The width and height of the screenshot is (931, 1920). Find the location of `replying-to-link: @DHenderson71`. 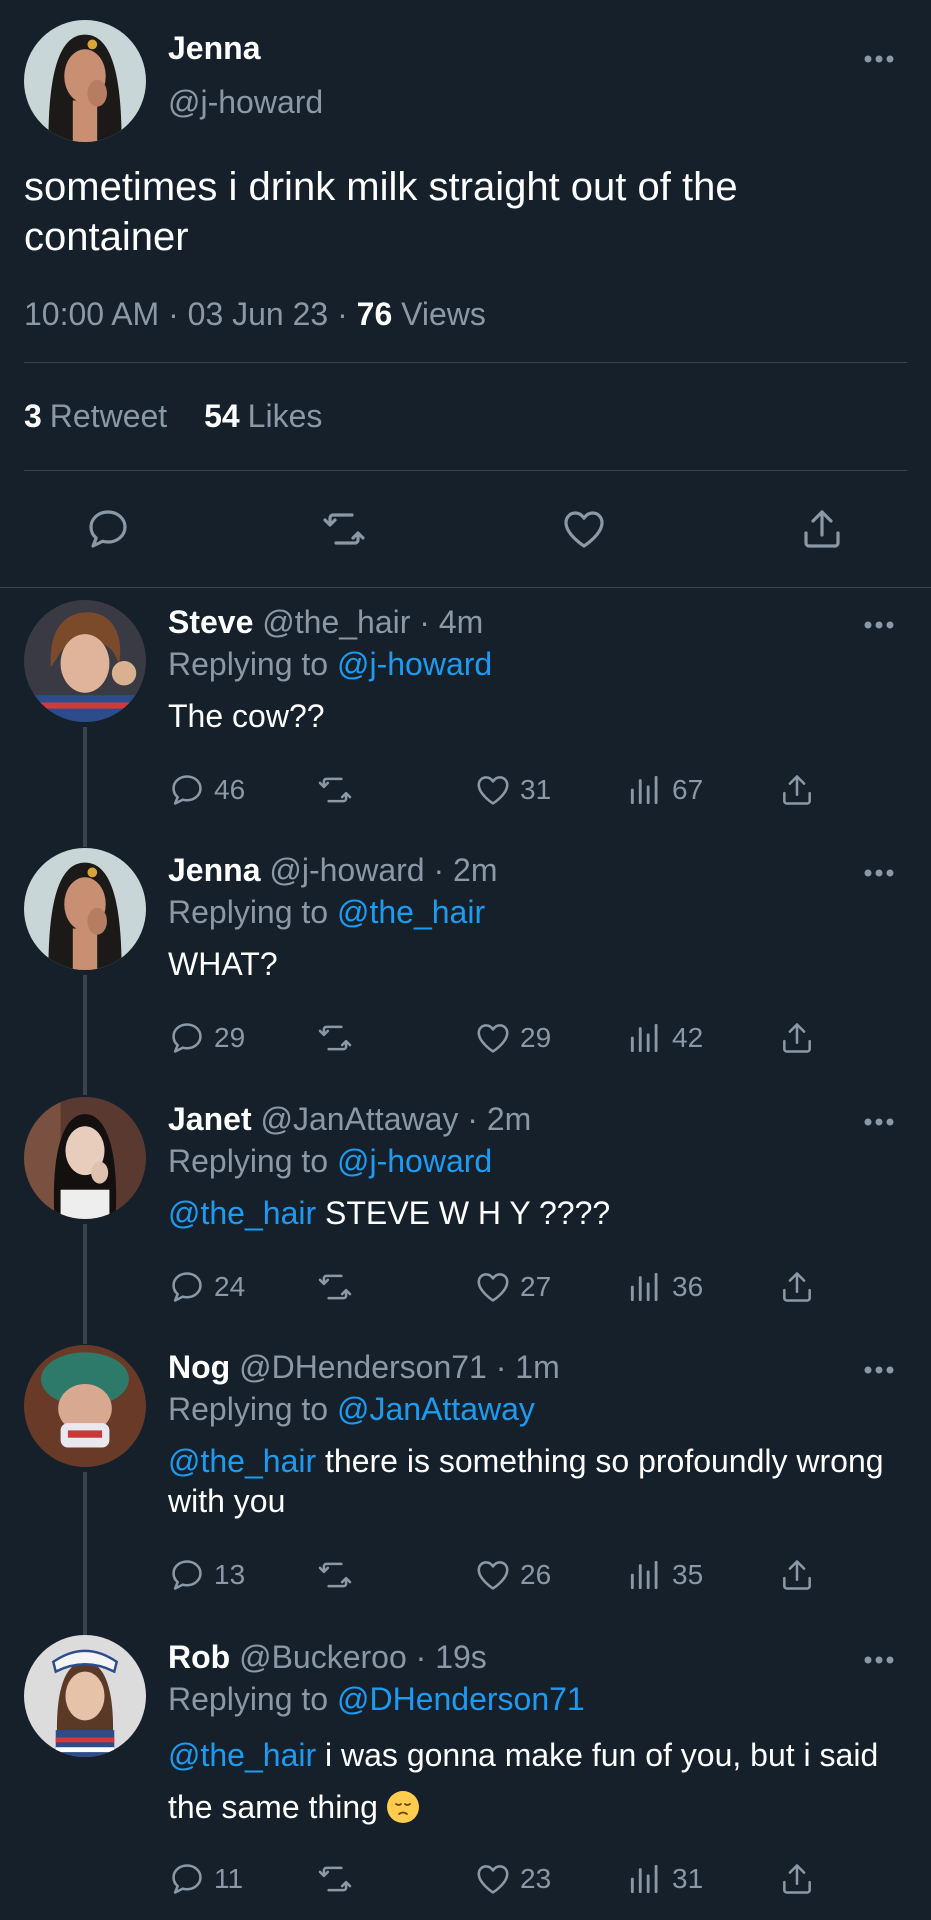

replying-to-link: @DHenderson71 is located at coordinates (461, 1699).